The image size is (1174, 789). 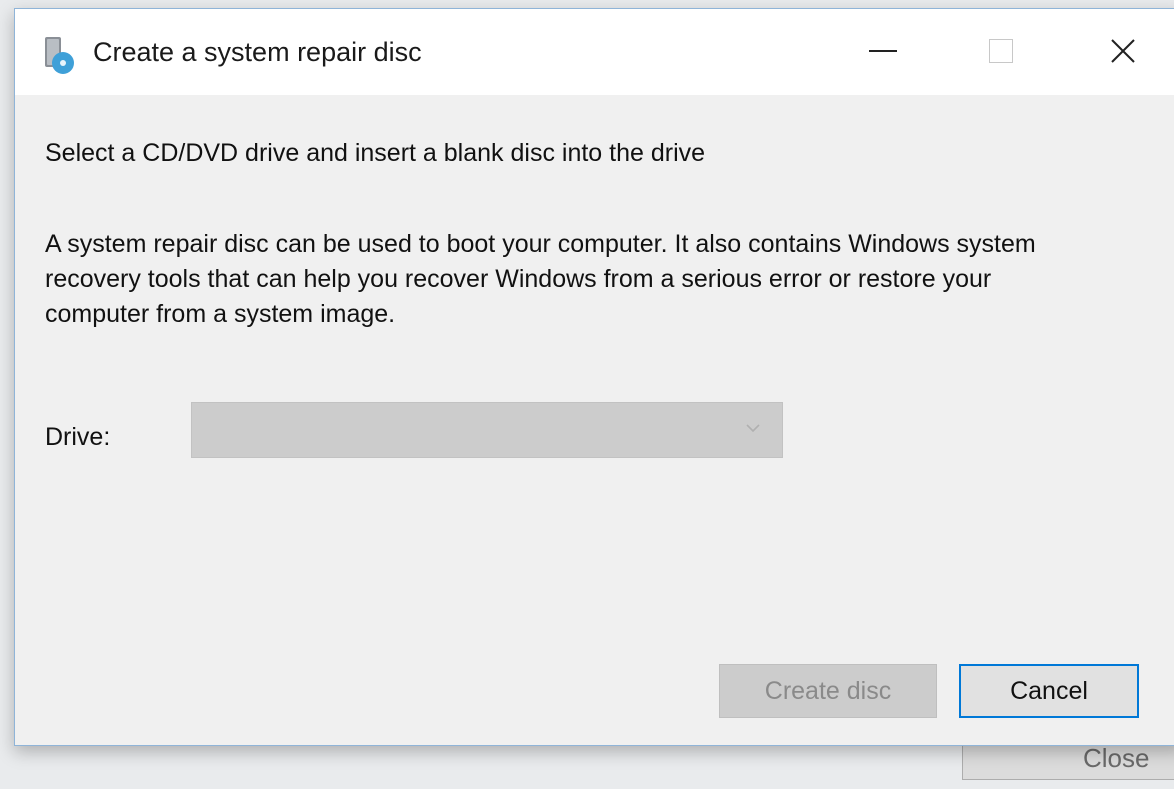 I want to click on close-button, so click(x=1123, y=51).